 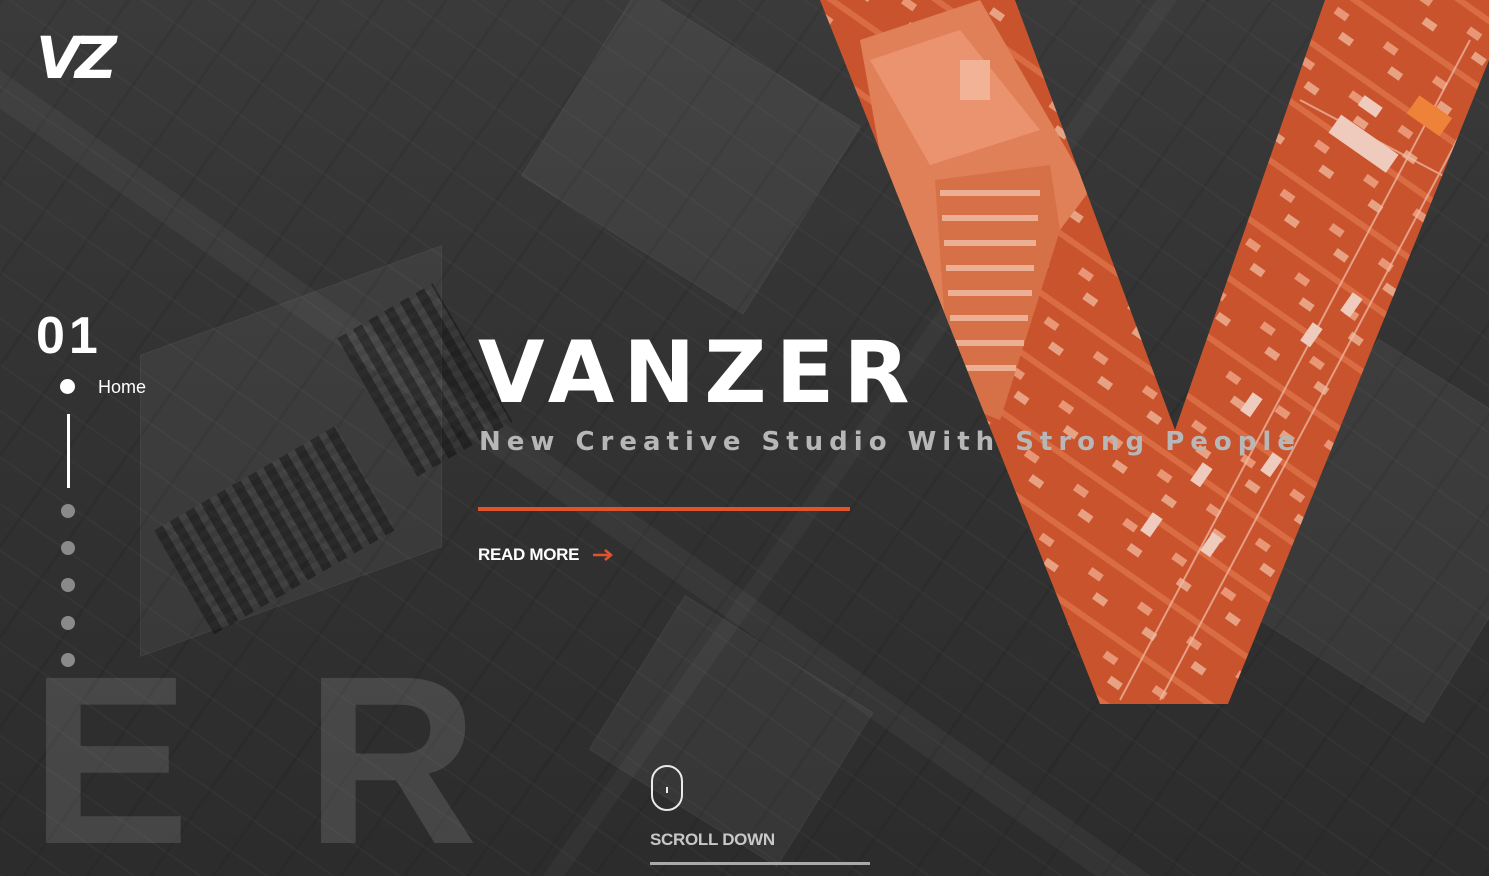 I want to click on hero-title: VANZER, so click(x=698, y=373).